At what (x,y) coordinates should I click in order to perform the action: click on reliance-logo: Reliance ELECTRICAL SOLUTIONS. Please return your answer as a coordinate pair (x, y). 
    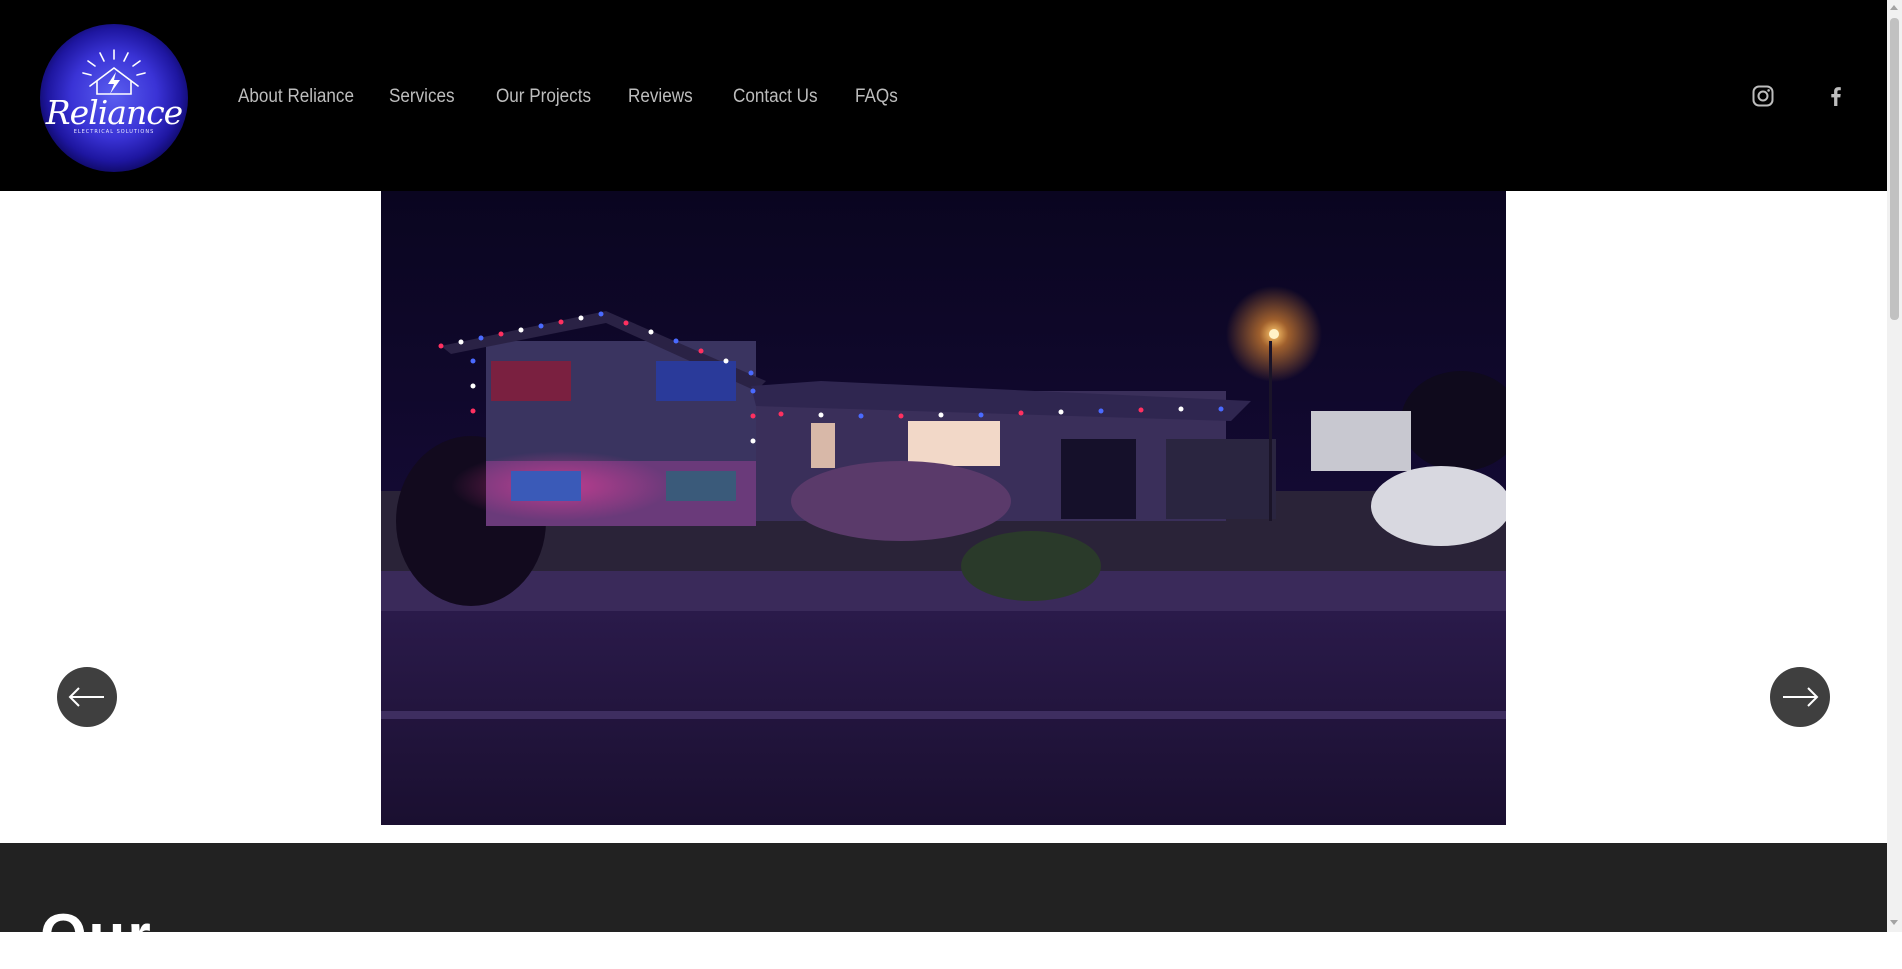
    Looking at the image, I should click on (114, 98).